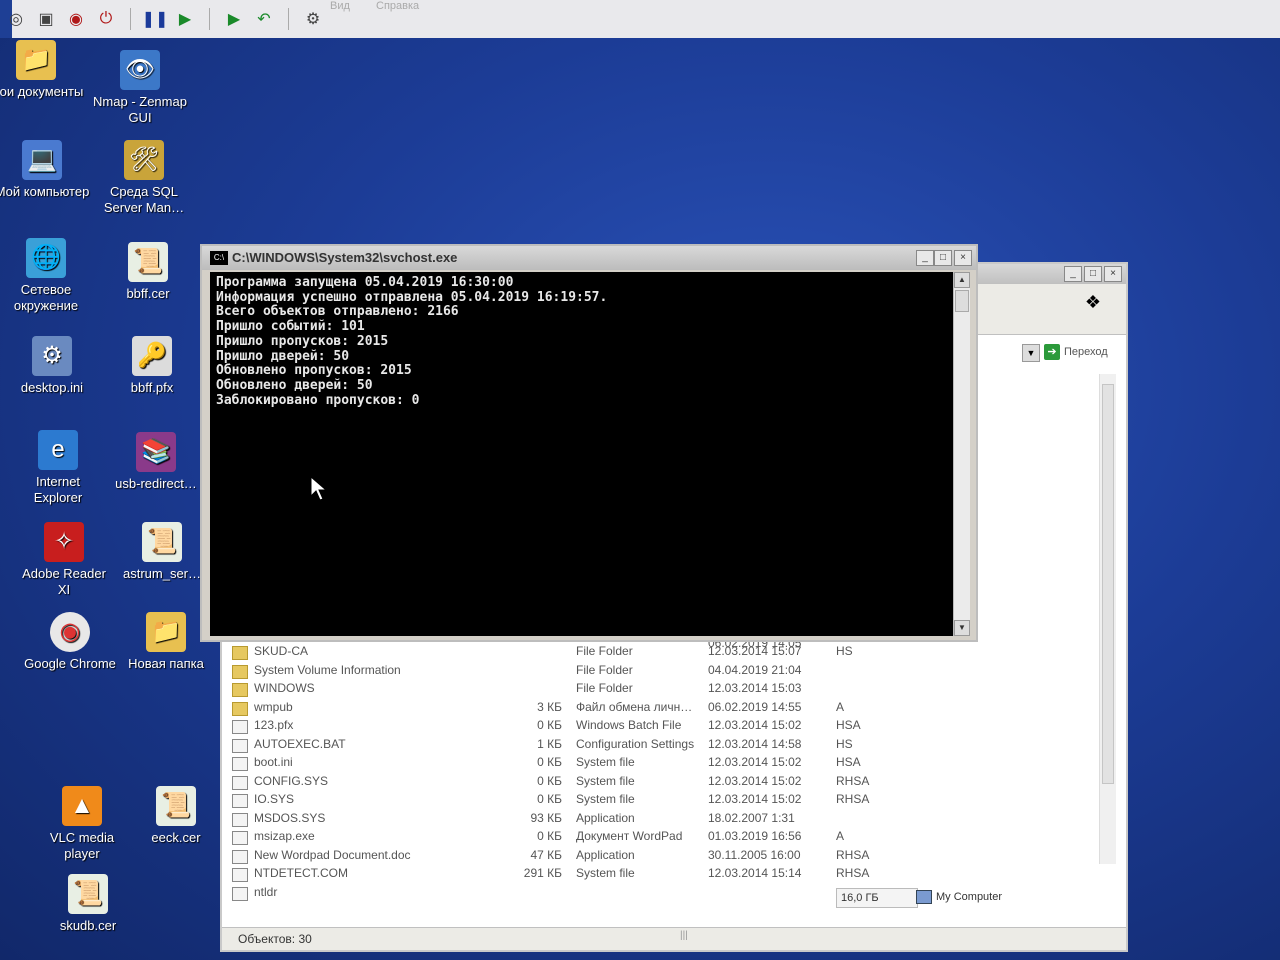 The height and width of the screenshot is (960, 1280). I want to click on file-date: 12.03.2014 15:03, so click(755, 688).